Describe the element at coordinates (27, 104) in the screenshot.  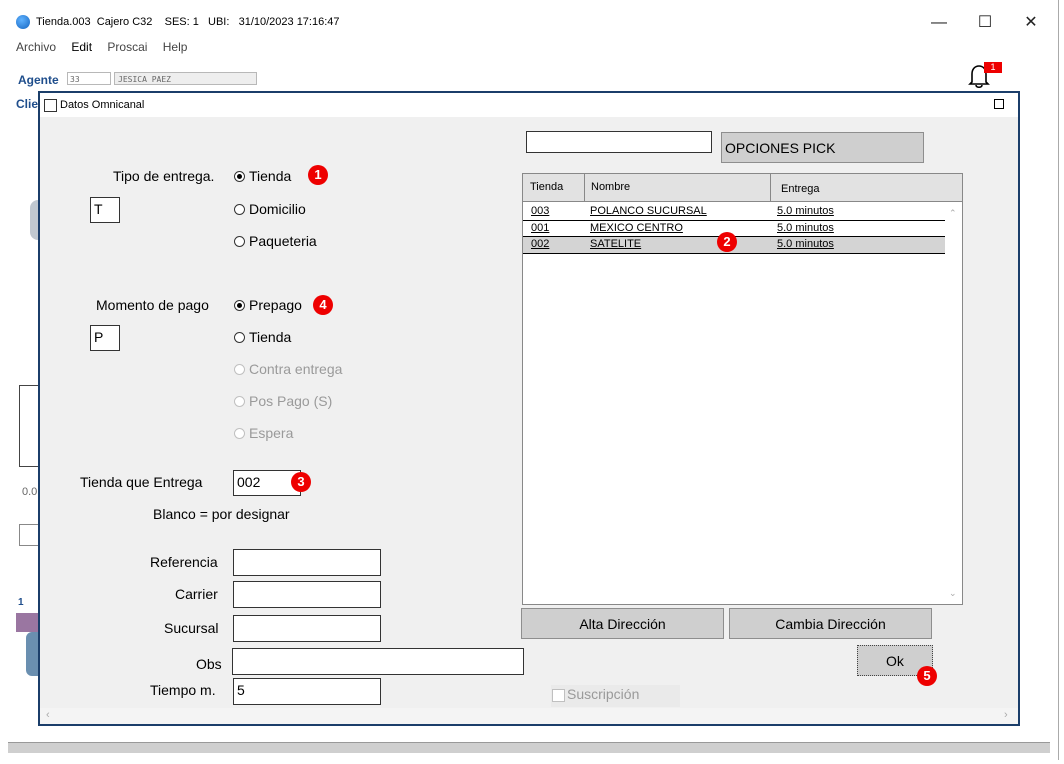
I see `client-label: Clie` at that location.